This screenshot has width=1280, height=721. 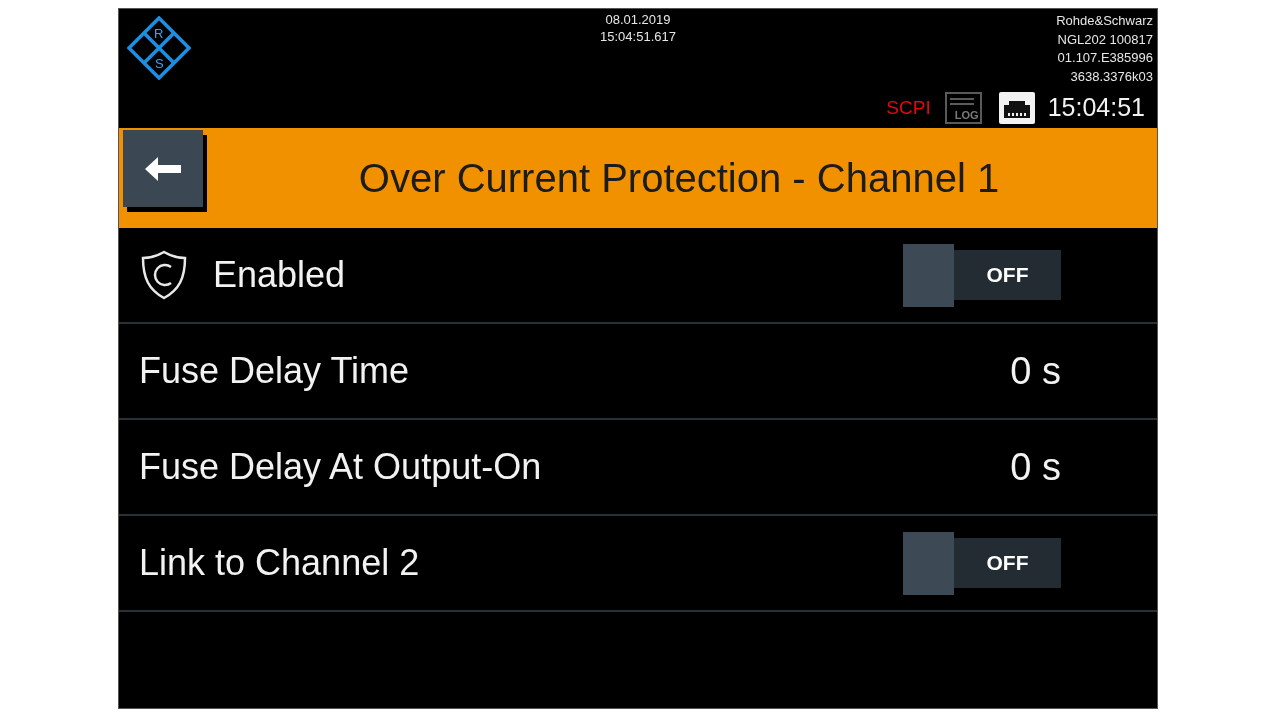 What do you see at coordinates (963, 108) in the screenshot?
I see `log-indicator: LOG` at bounding box center [963, 108].